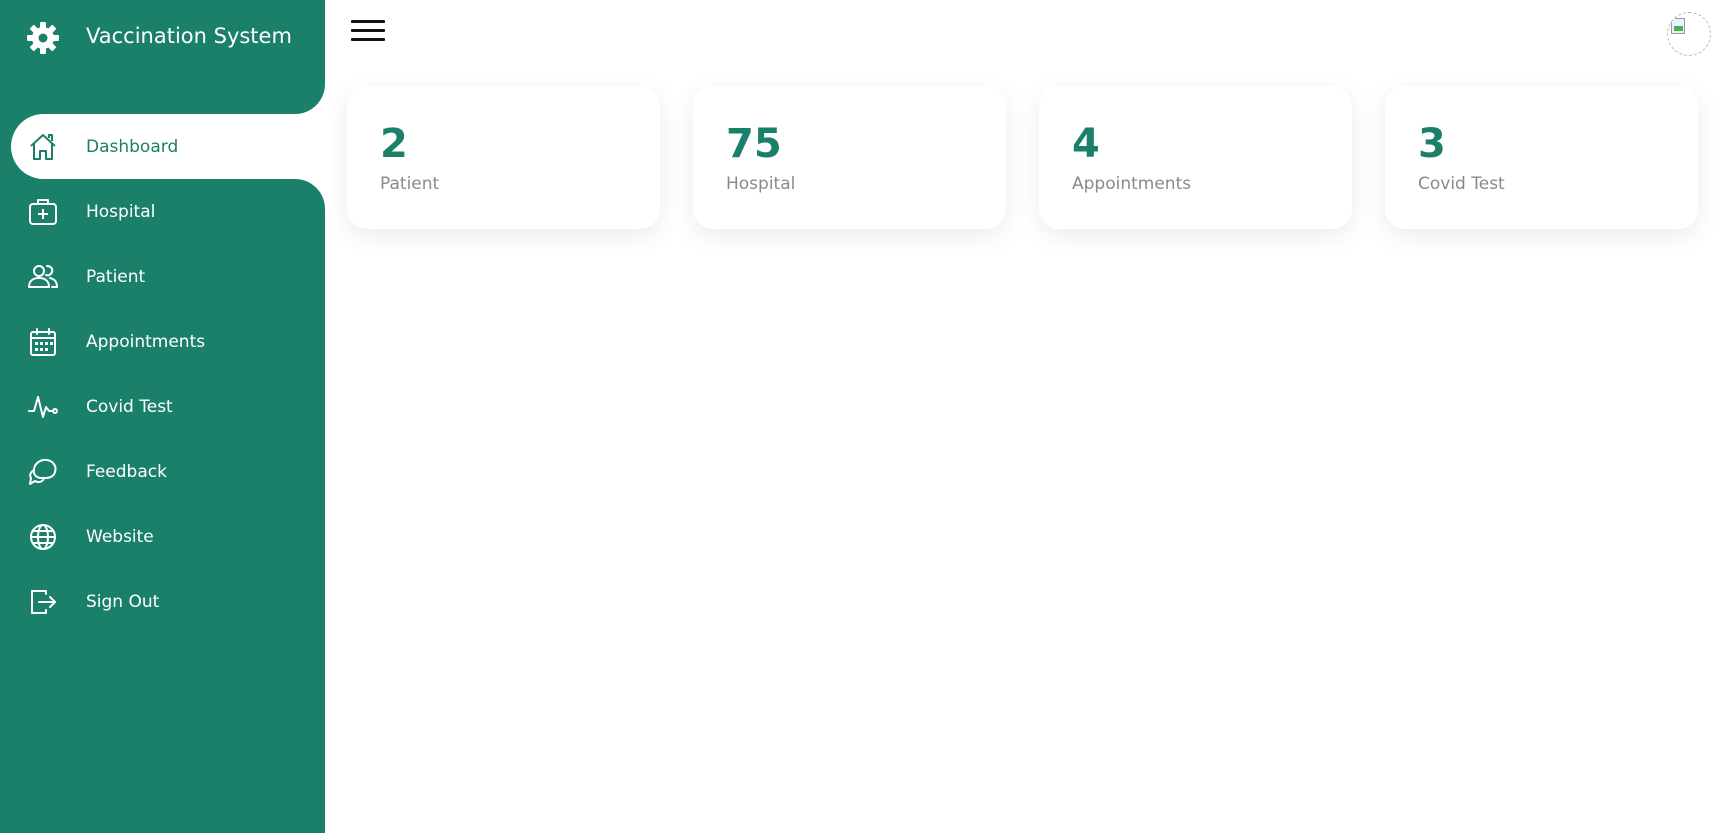  What do you see at coordinates (1689, 34) in the screenshot?
I see `user-avatar` at bounding box center [1689, 34].